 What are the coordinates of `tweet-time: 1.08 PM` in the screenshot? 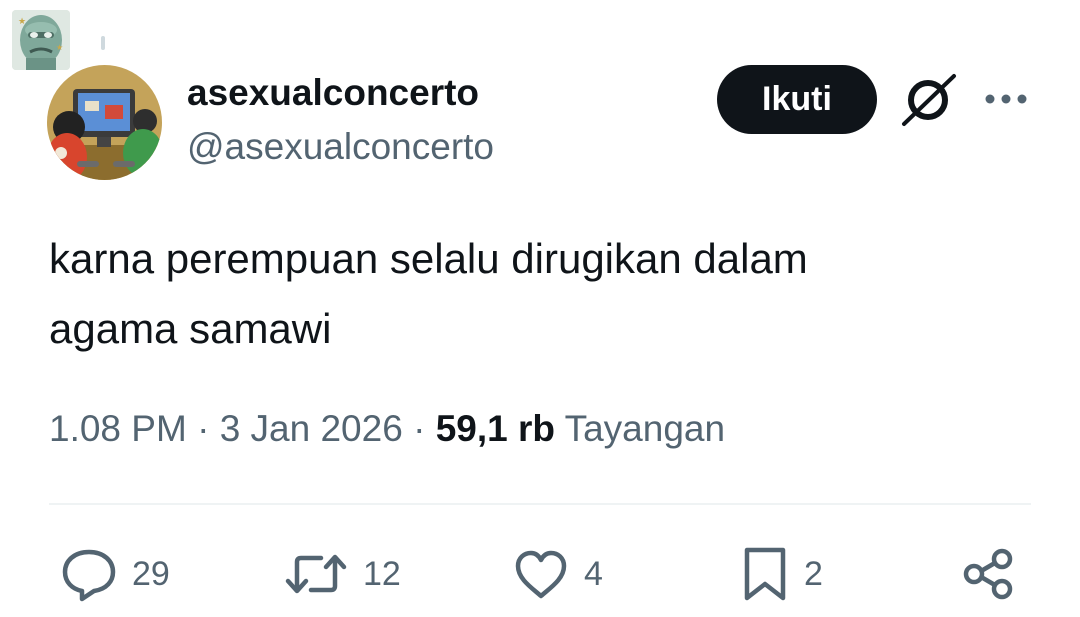 It's located at (118, 428).